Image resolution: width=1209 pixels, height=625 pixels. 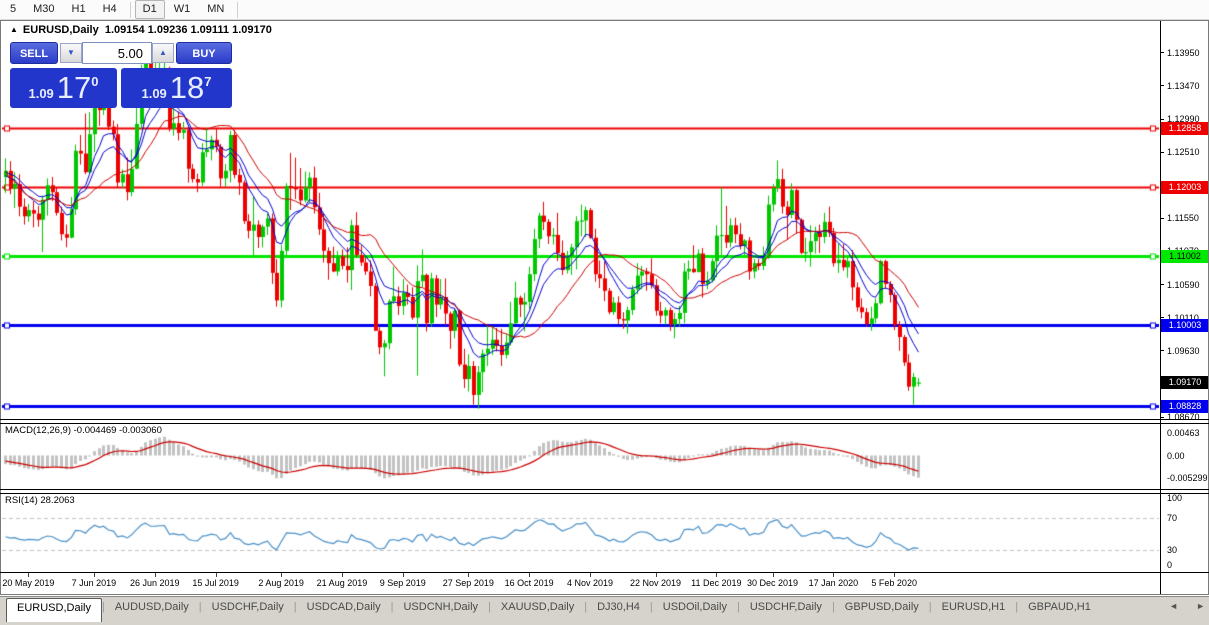 I want to click on timeframe-button-mn: MN, so click(x=215, y=9).